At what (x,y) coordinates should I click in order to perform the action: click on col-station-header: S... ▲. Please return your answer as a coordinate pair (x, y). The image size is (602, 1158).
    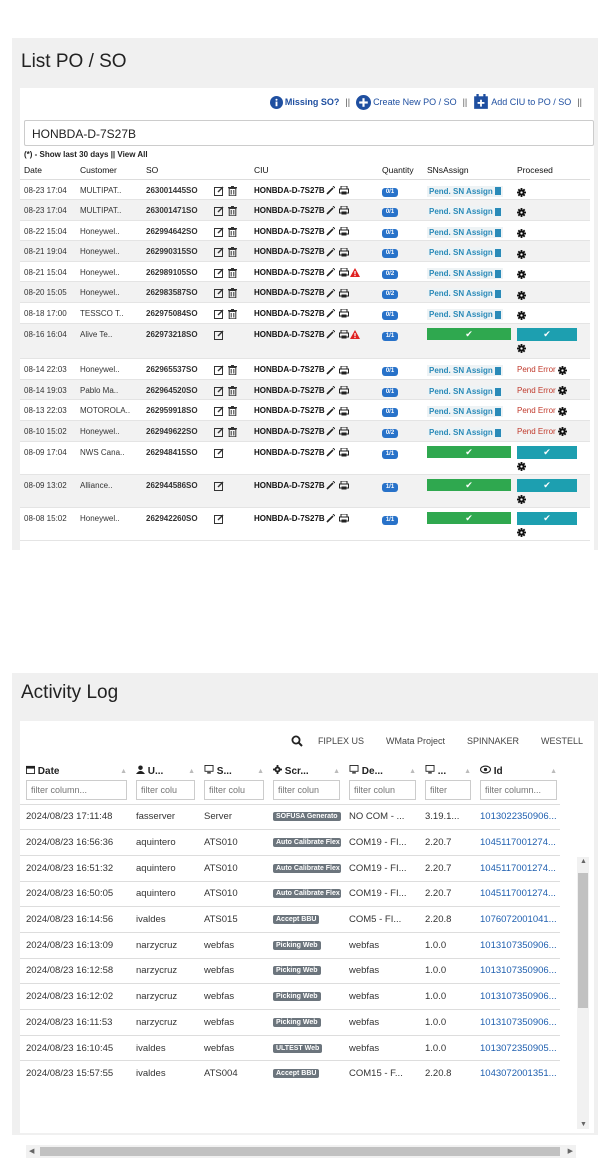
    Looking at the image, I should click on (232, 772).